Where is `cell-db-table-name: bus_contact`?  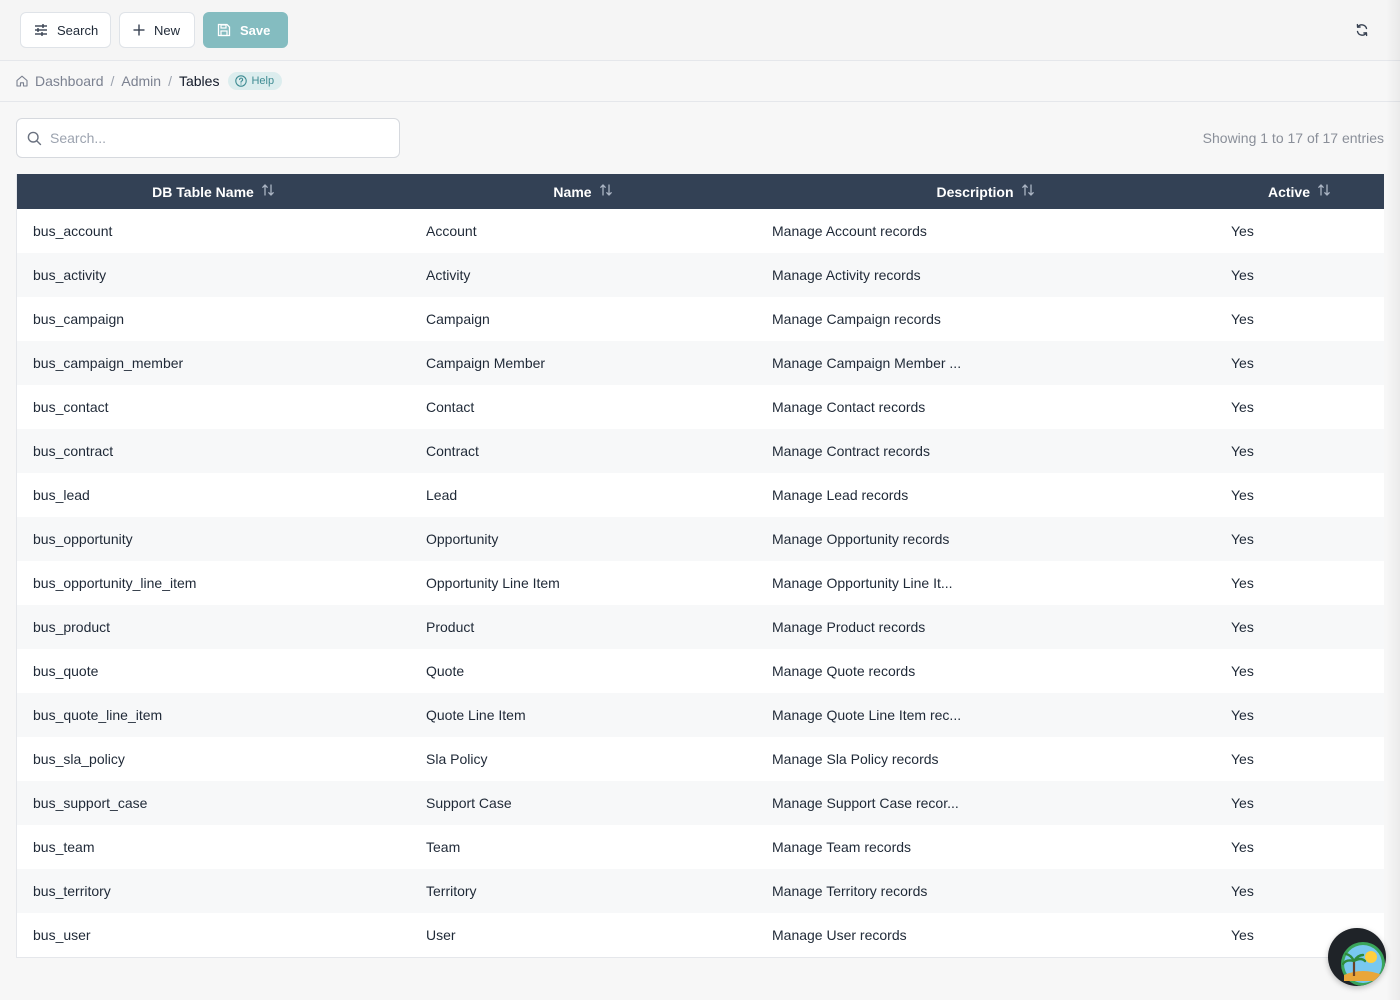
cell-db-table-name: bus_contact is located at coordinates (71, 407).